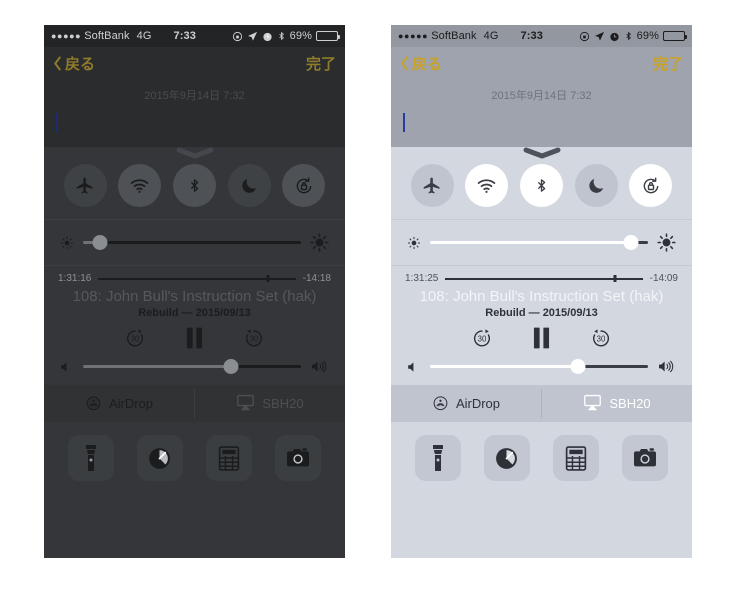  I want to click on calculator-icon, so click(576, 458).